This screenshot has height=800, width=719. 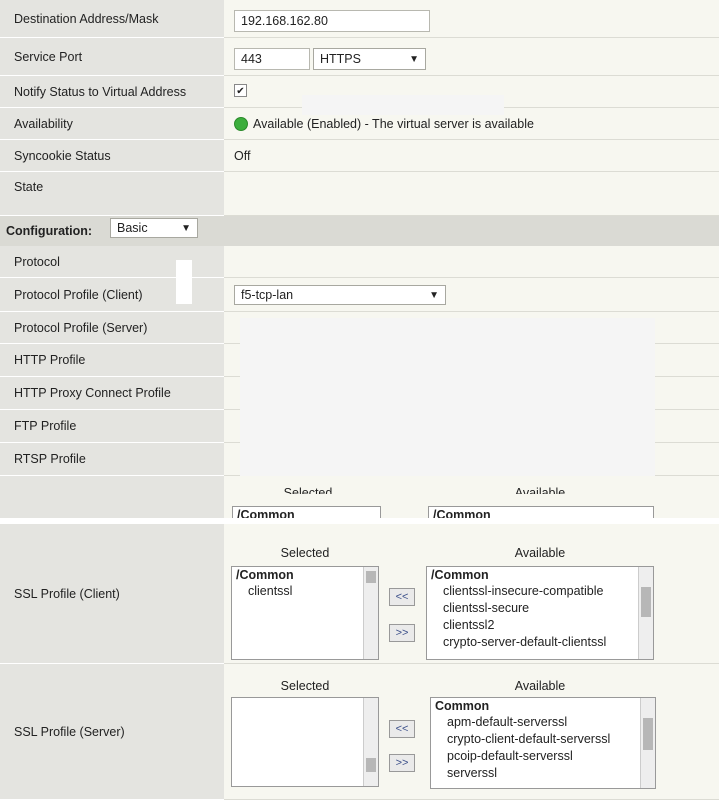 What do you see at coordinates (112, 426) in the screenshot?
I see `ftp-profile-label: FTP Profile` at bounding box center [112, 426].